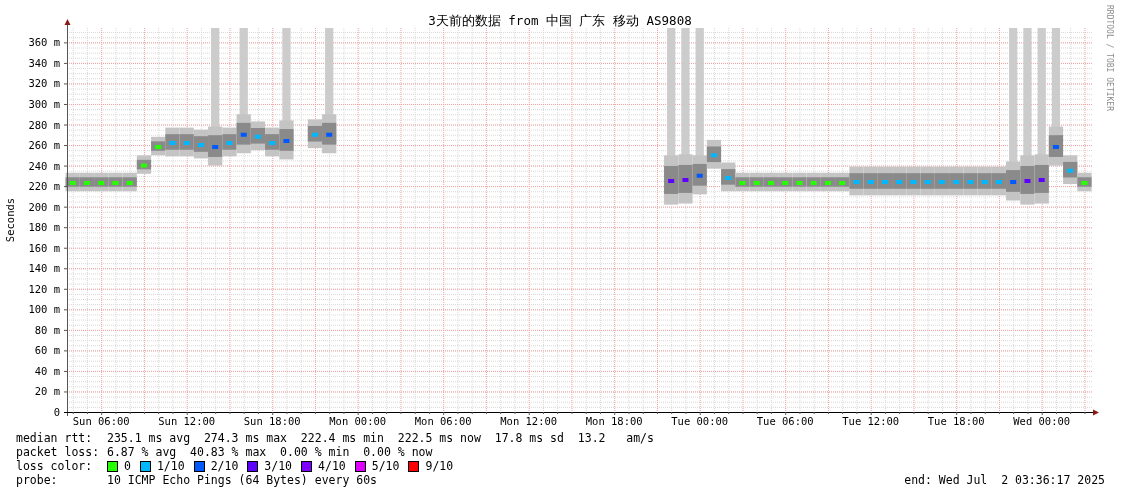 This screenshot has height=494, width=1121. What do you see at coordinates (127, 466) in the screenshot?
I see `legend-label: 0` at bounding box center [127, 466].